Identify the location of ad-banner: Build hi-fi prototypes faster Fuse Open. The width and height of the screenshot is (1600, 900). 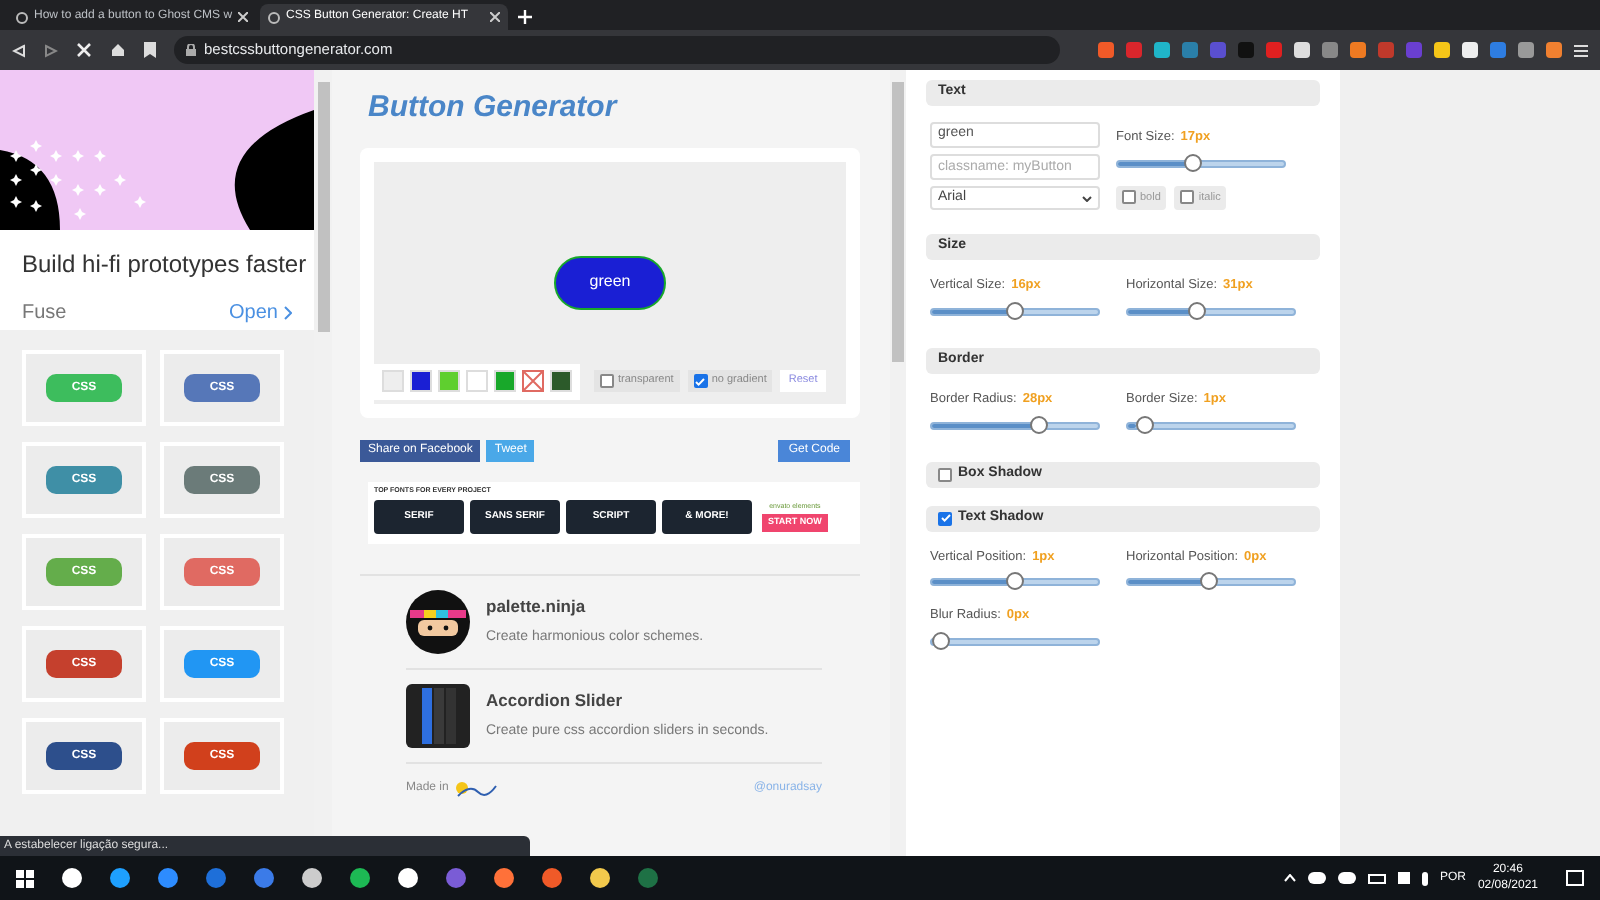
(157, 200).